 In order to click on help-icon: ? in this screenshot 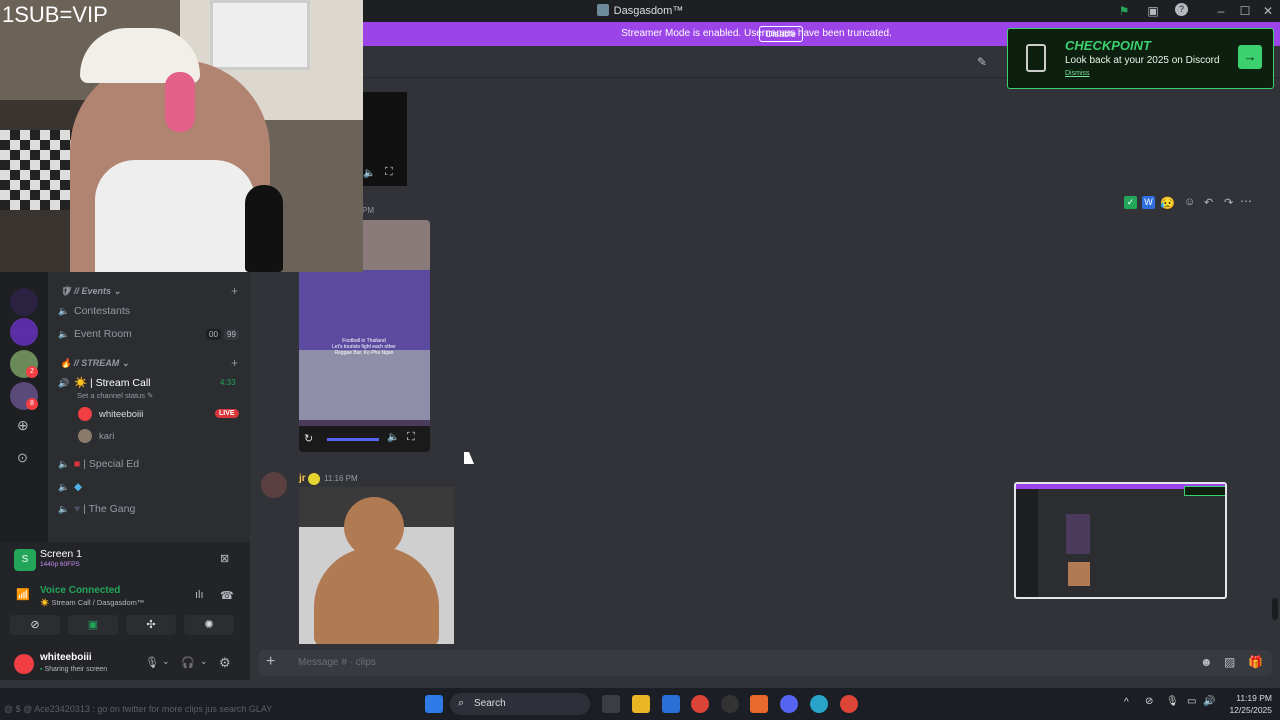, I will do `click(1181, 9)`.